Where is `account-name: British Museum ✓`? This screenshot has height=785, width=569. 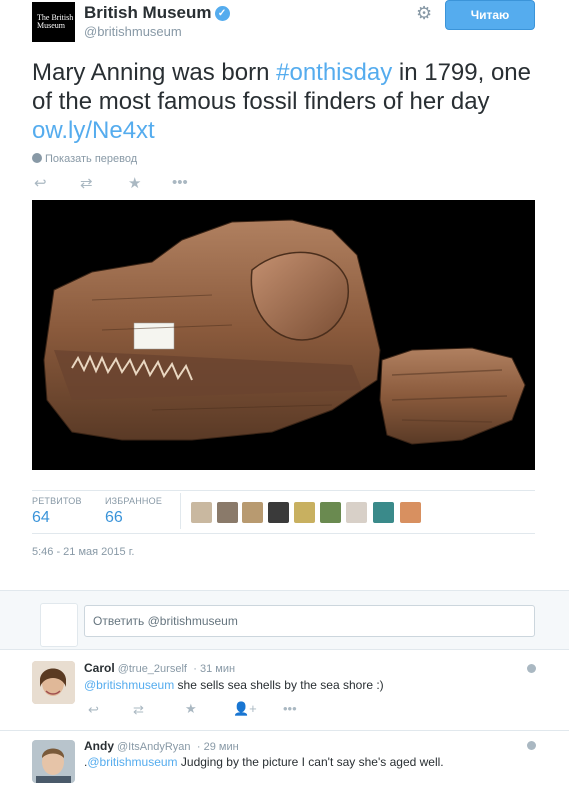
account-name: British Museum ✓ is located at coordinates (157, 13).